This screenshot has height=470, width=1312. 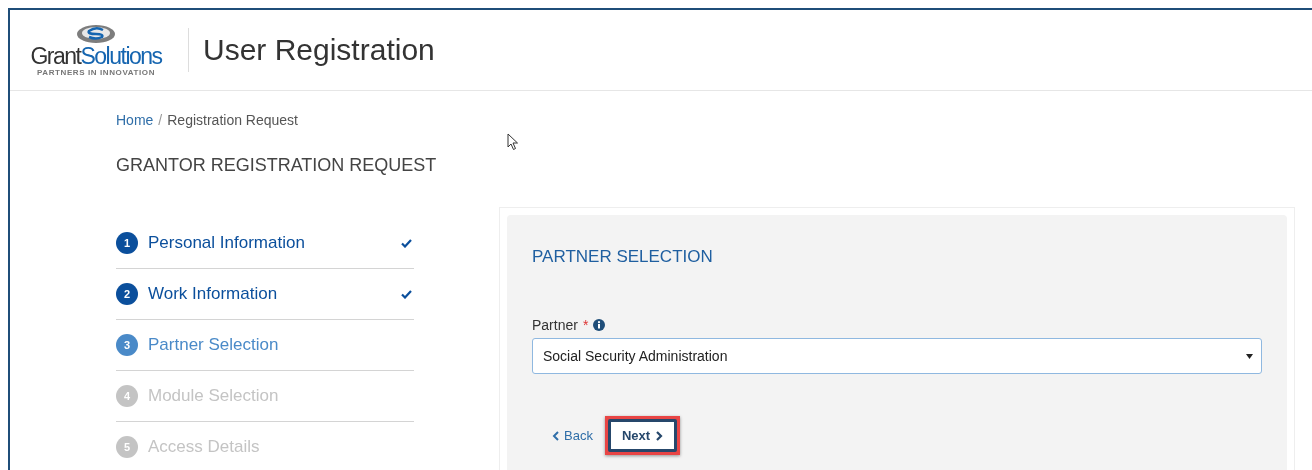 What do you see at coordinates (96, 33) in the screenshot?
I see `swoosh-logo-icon` at bounding box center [96, 33].